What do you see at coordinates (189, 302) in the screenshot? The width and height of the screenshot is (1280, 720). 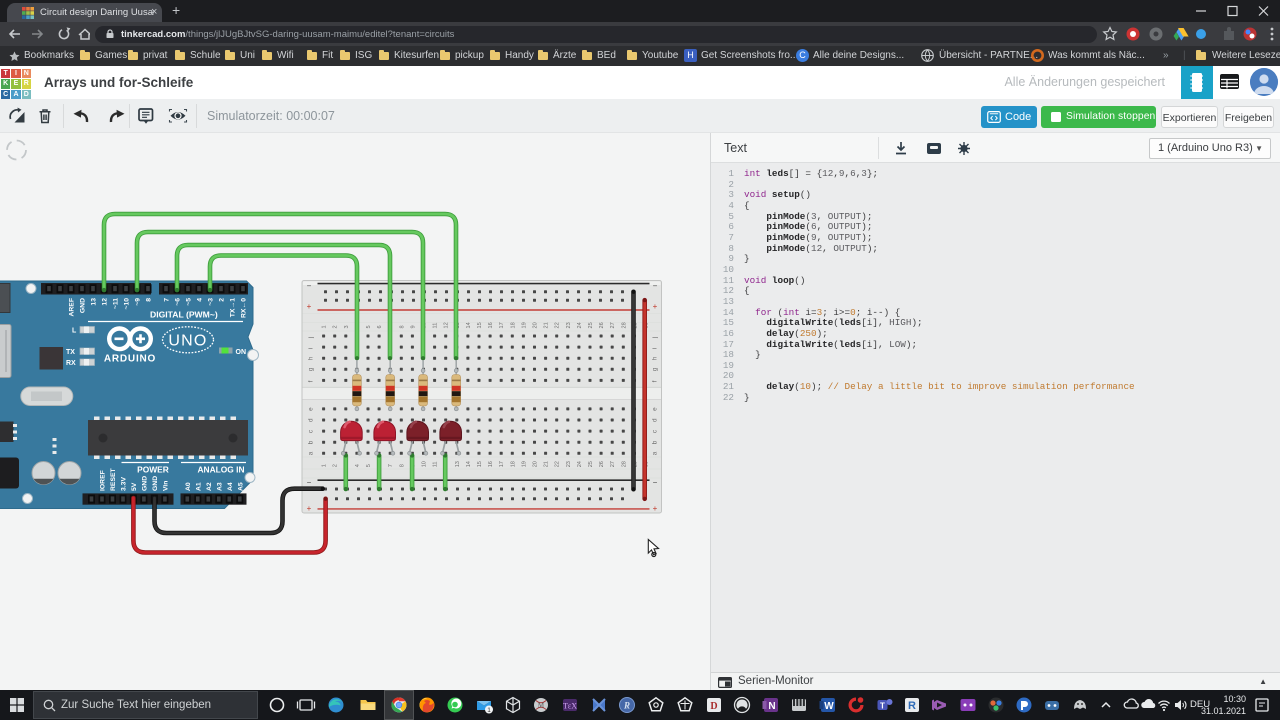 I see `svg-text: ~5` at bounding box center [189, 302].